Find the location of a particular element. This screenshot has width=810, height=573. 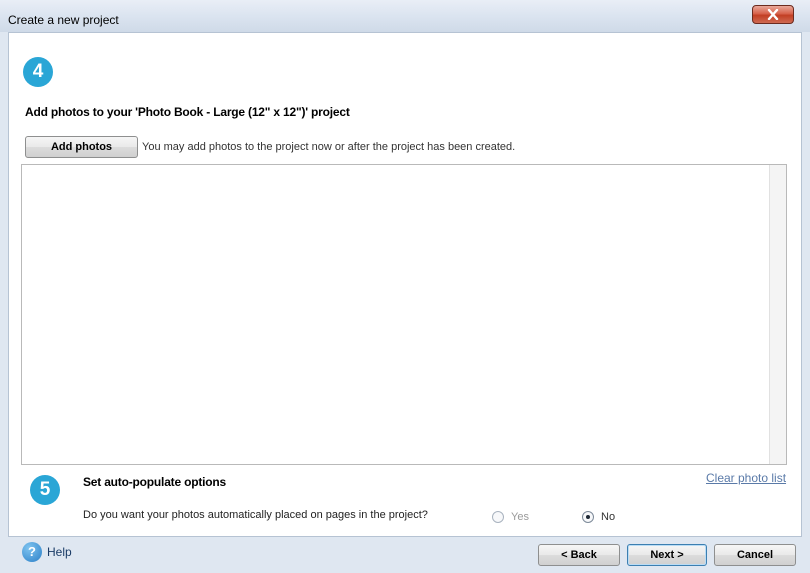

radio-yes-circle is located at coordinates (498, 517).